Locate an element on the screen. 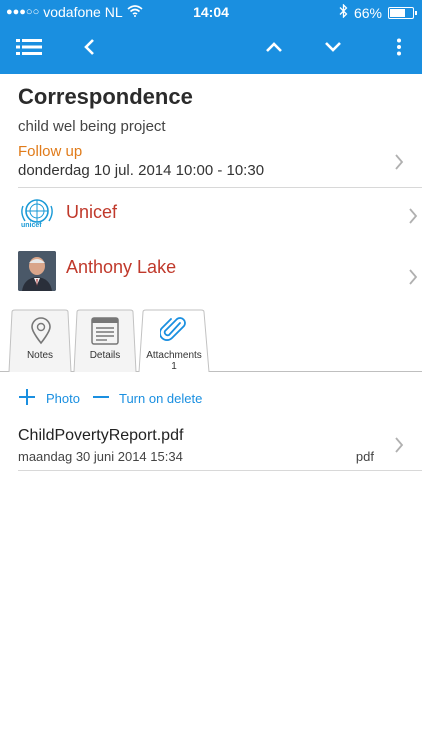 This screenshot has height=750, width=422. next-button is located at coordinates (333, 49).